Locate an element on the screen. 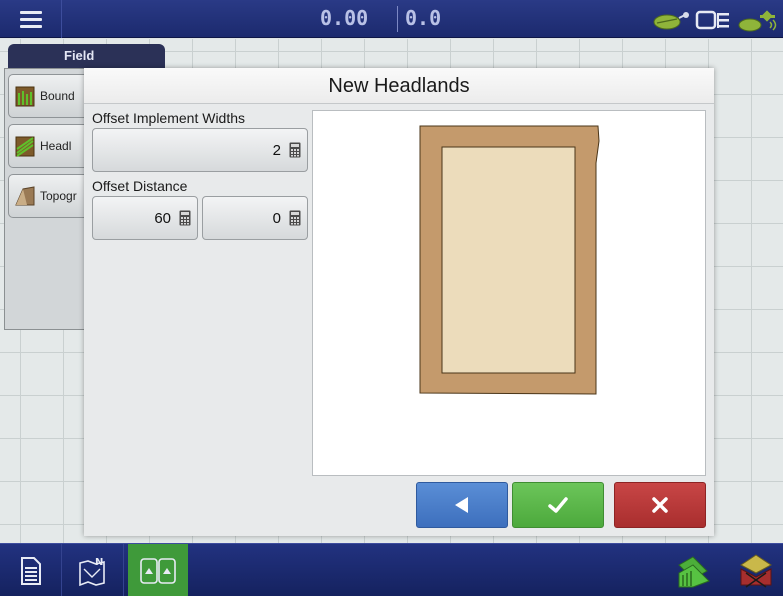 This screenshot has height=596, width=783. offset-widths-value: 2 is located at coordinates (276, 150).